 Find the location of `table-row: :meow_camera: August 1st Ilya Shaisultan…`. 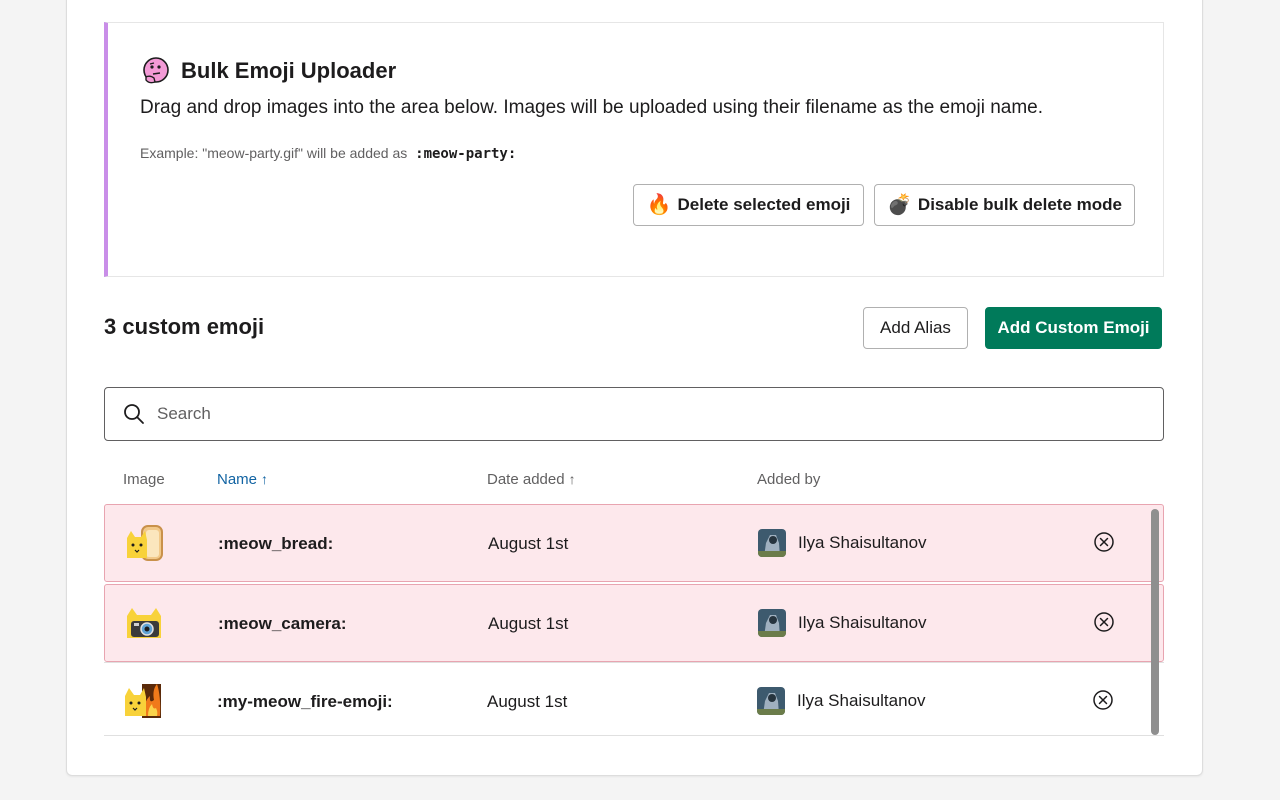

table-row: :meow_camera: August 1st Ilya Shaisultan… is located at coordinates (634, 623).